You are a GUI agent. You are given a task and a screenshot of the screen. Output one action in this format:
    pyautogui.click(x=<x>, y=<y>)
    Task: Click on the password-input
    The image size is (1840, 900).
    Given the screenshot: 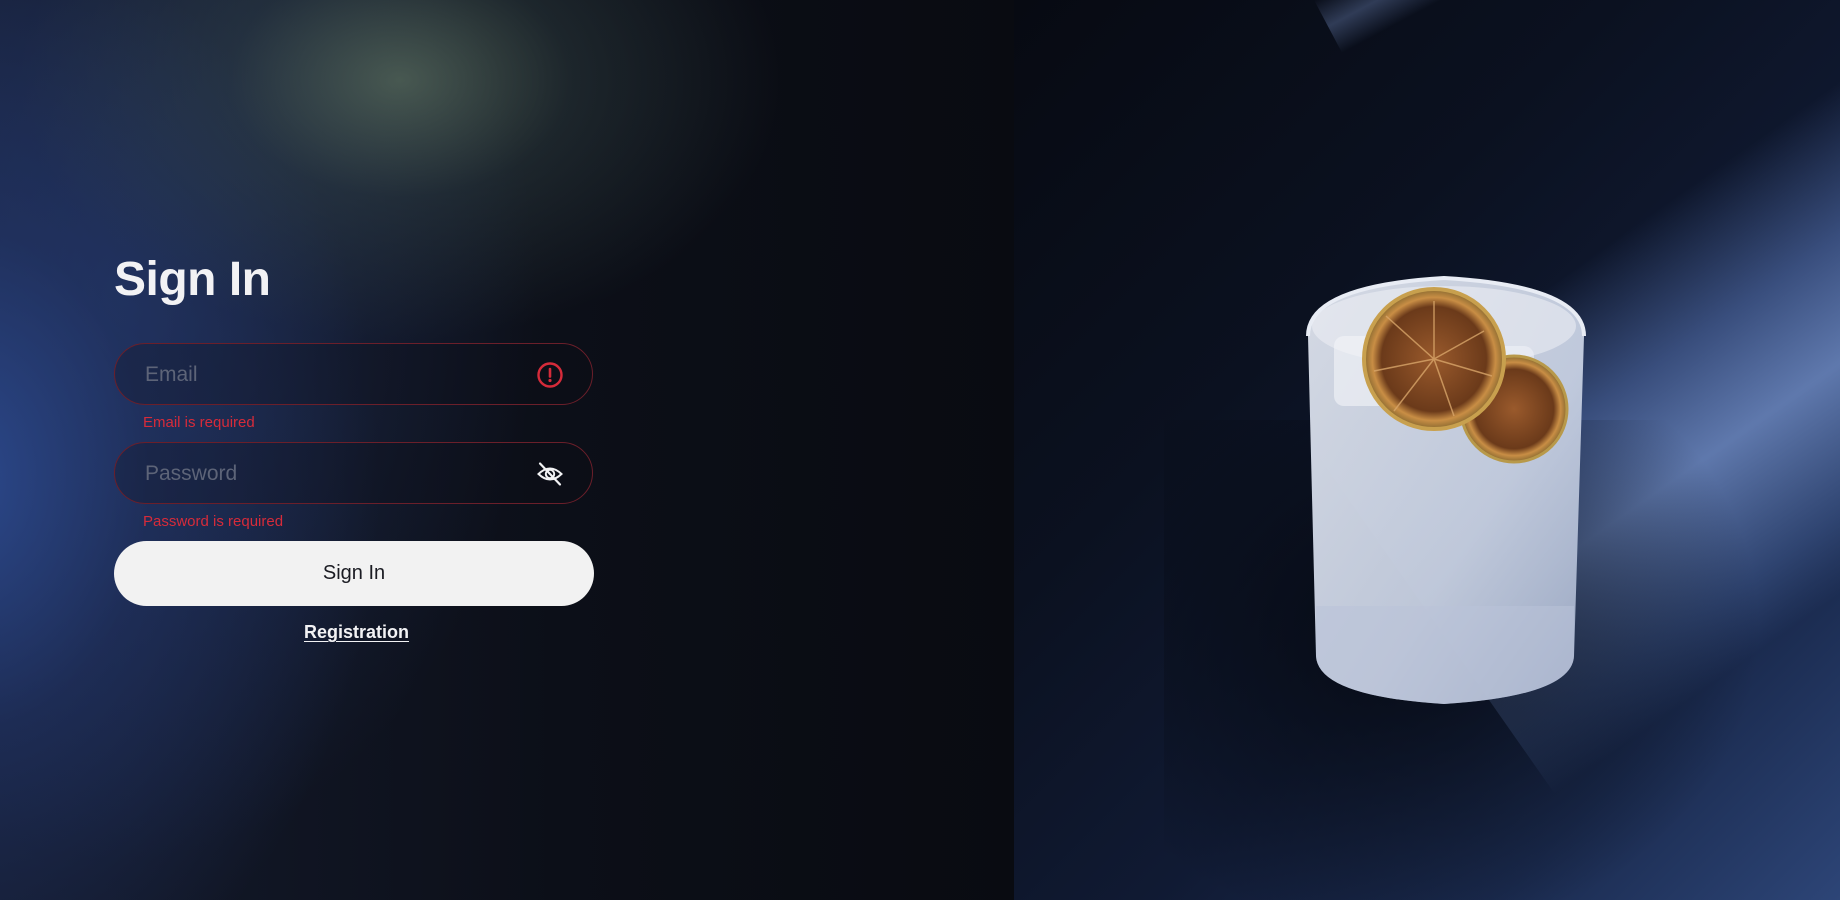 What is the action you would take?
    pyautogui.click(x=335, y=474)
    